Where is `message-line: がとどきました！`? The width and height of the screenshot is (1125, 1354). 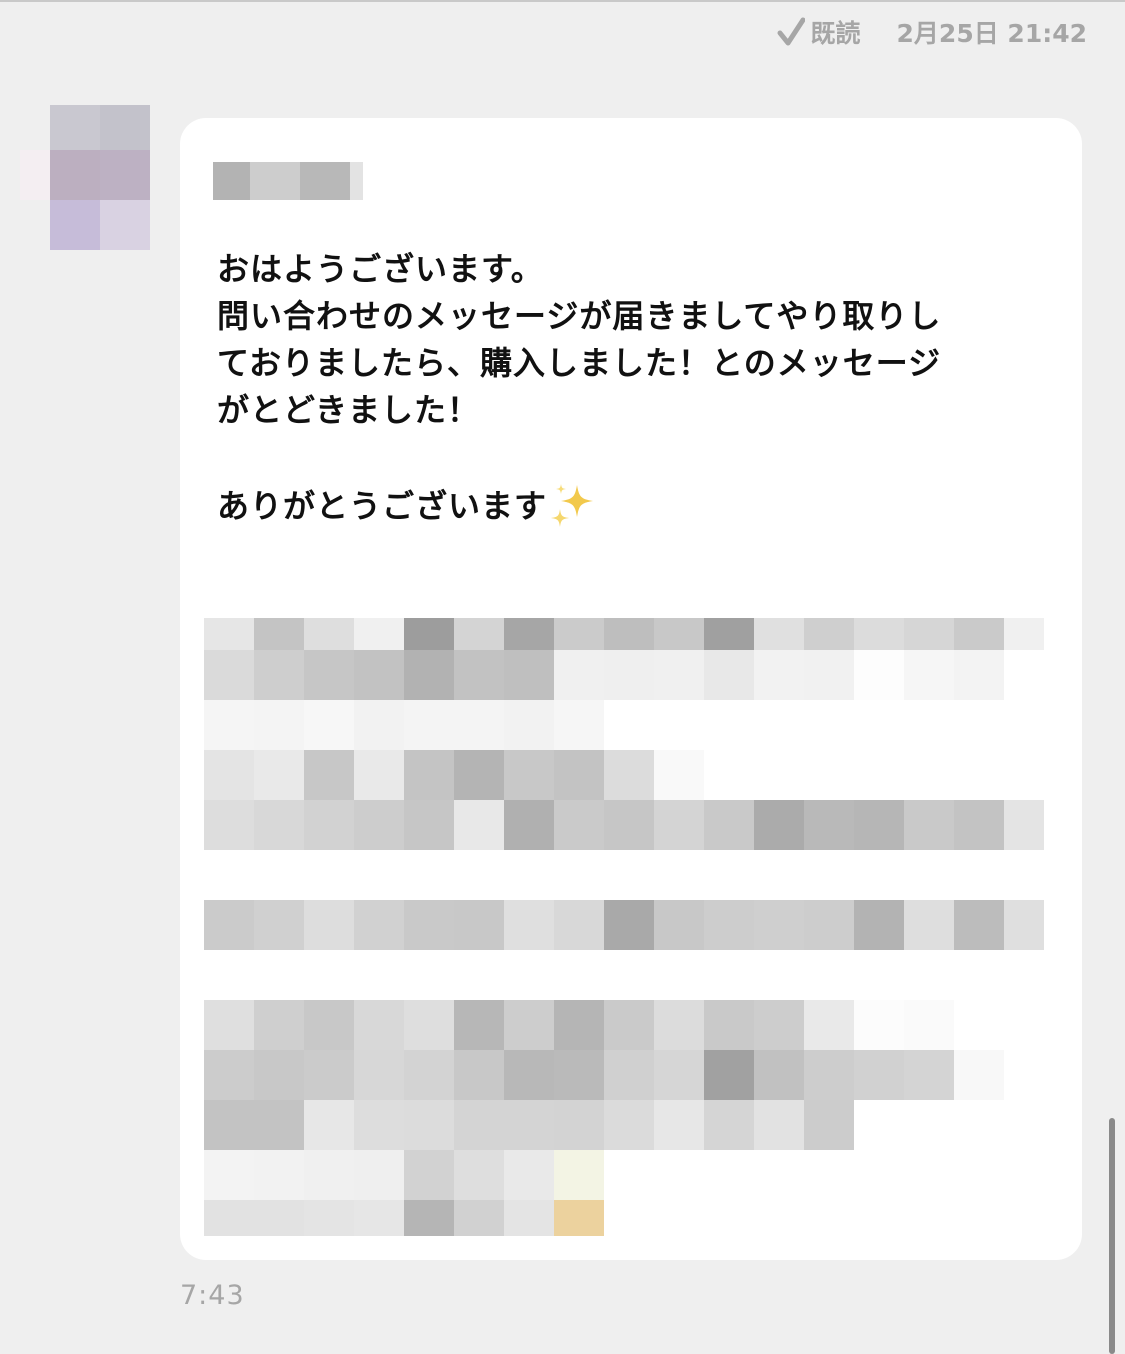 message-line: がとどきました！ is located at coordinates (349, 410).